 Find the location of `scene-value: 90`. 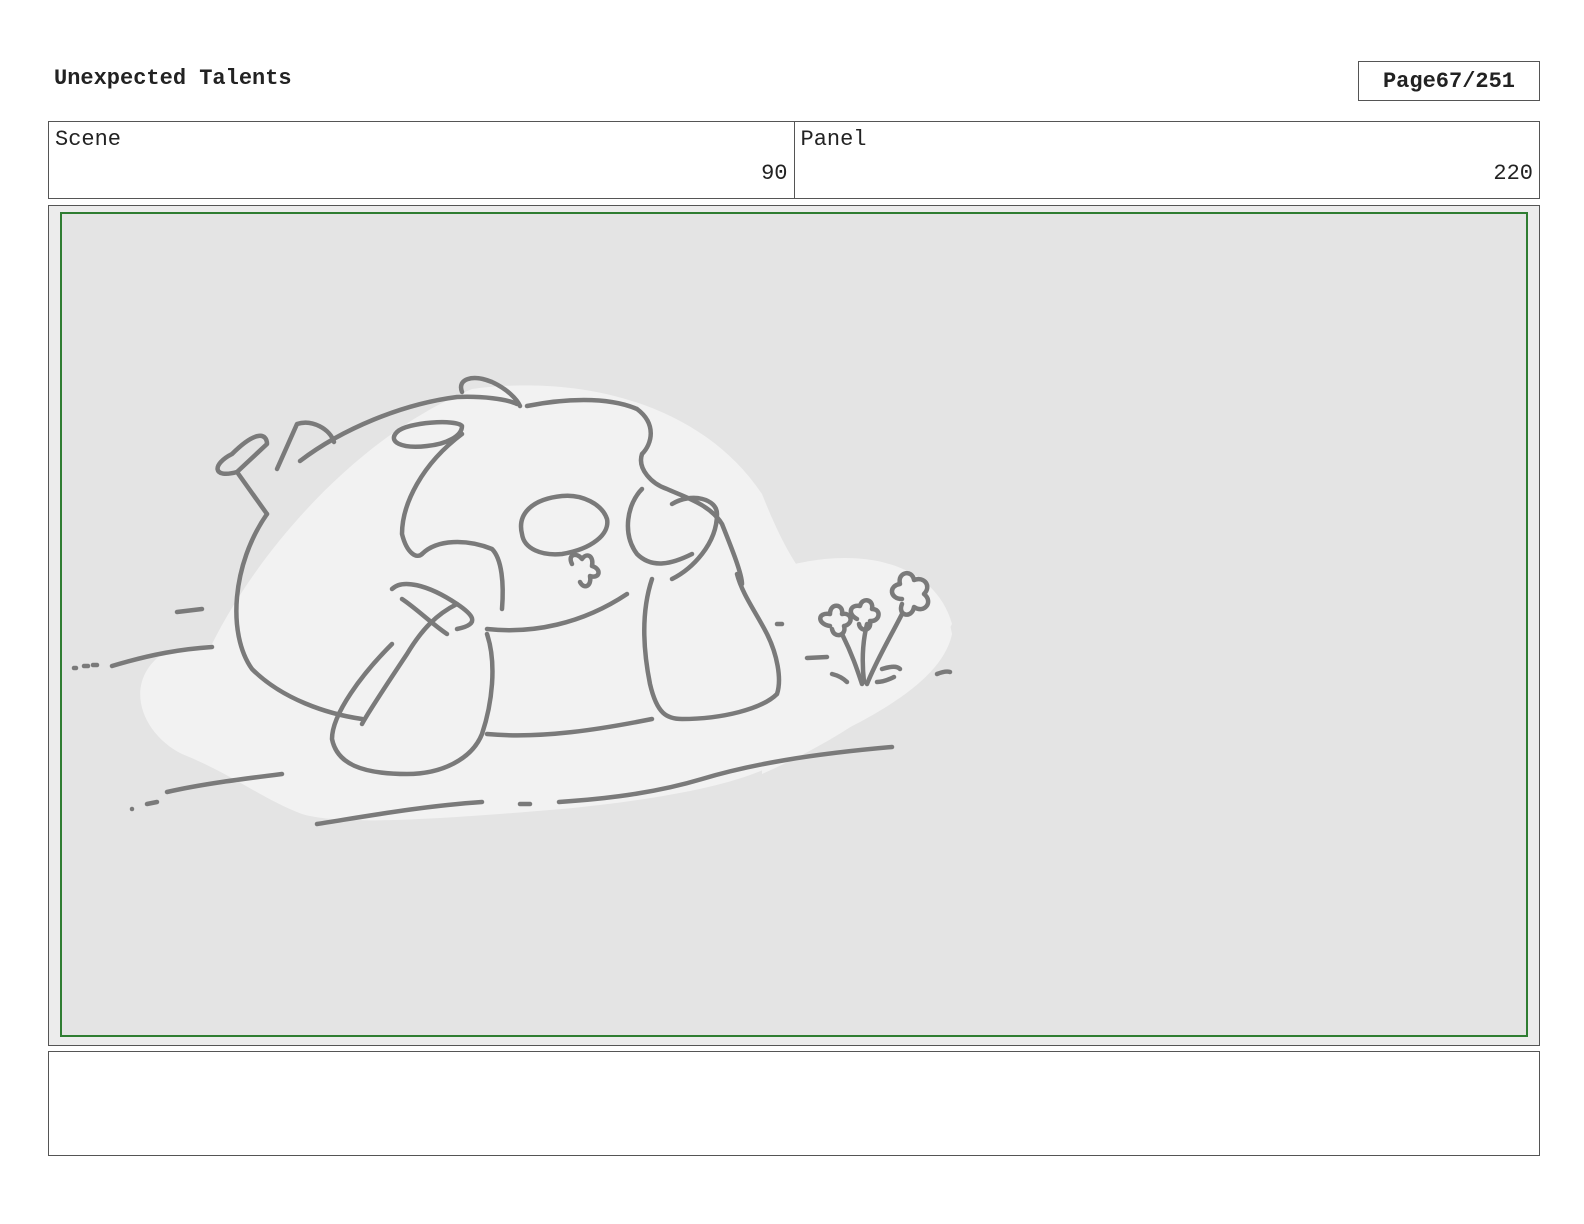

scene-value: 90 is located at coordinates (774, 173).